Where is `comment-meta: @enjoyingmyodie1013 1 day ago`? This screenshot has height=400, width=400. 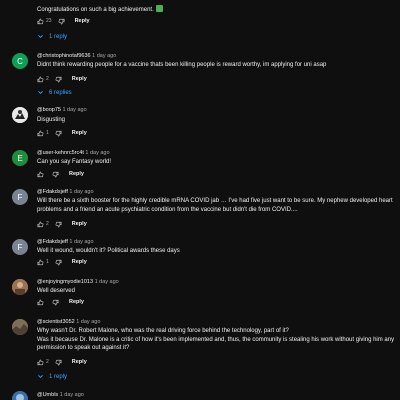
comment-meta: @enjoyingmyodie1013 1 day ago is located at coordinates (78, 282).